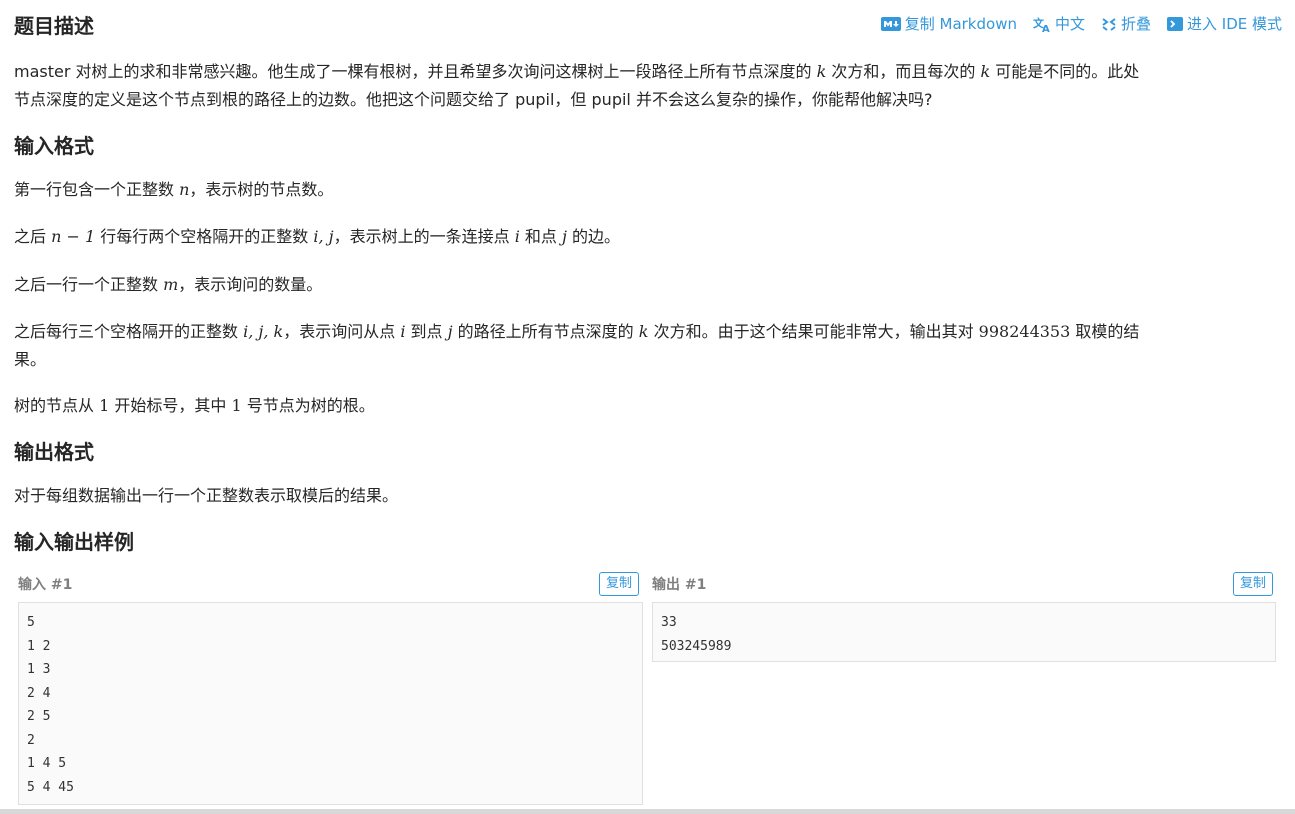 This screenshot has height=814, width=1295. What do you see at coordinates (261, 189) in the screenshot?
I see `text: ，表示树的节点数。` at bounding box center [261, 189].